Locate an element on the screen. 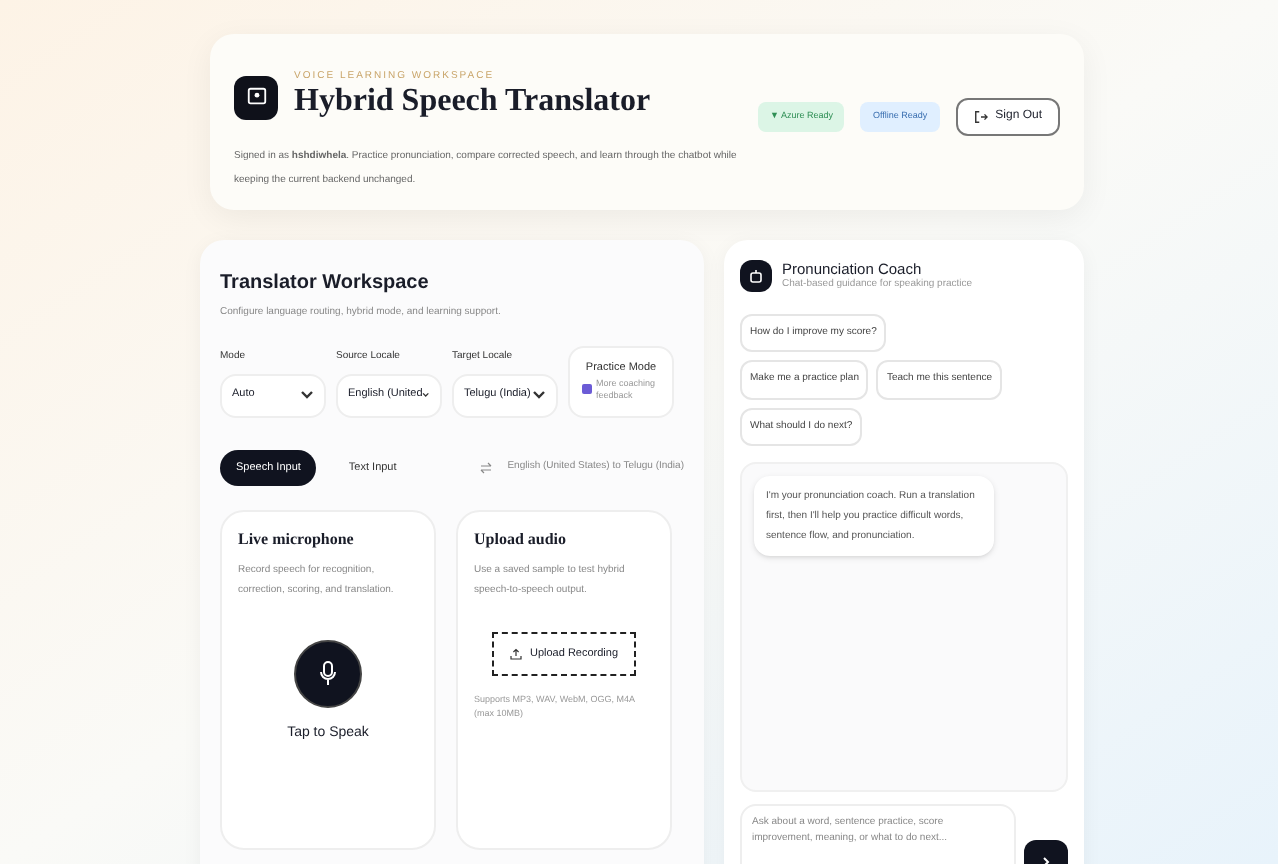 Image resolution: width=1278 pixels, height=864 pixels. microphone-button is located at coordinates (328, 673).